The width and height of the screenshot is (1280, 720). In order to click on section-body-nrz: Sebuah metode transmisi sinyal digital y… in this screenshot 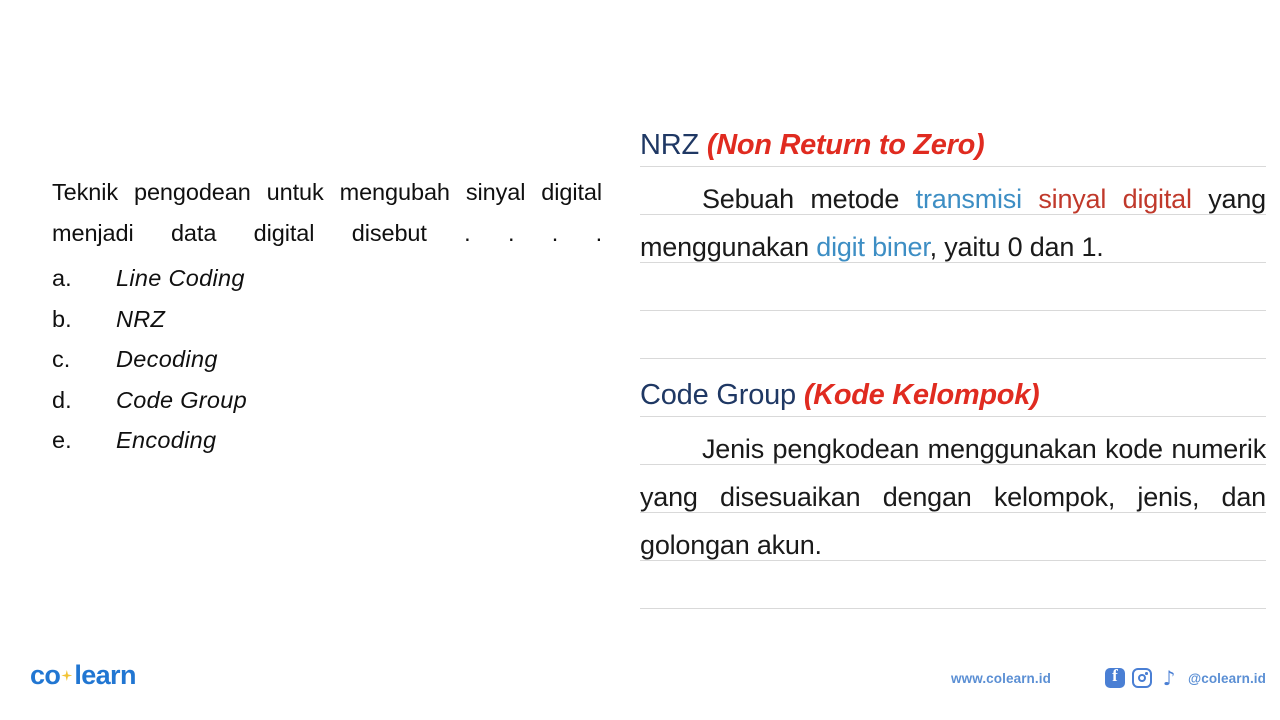, I will do `click(953, 218)`.